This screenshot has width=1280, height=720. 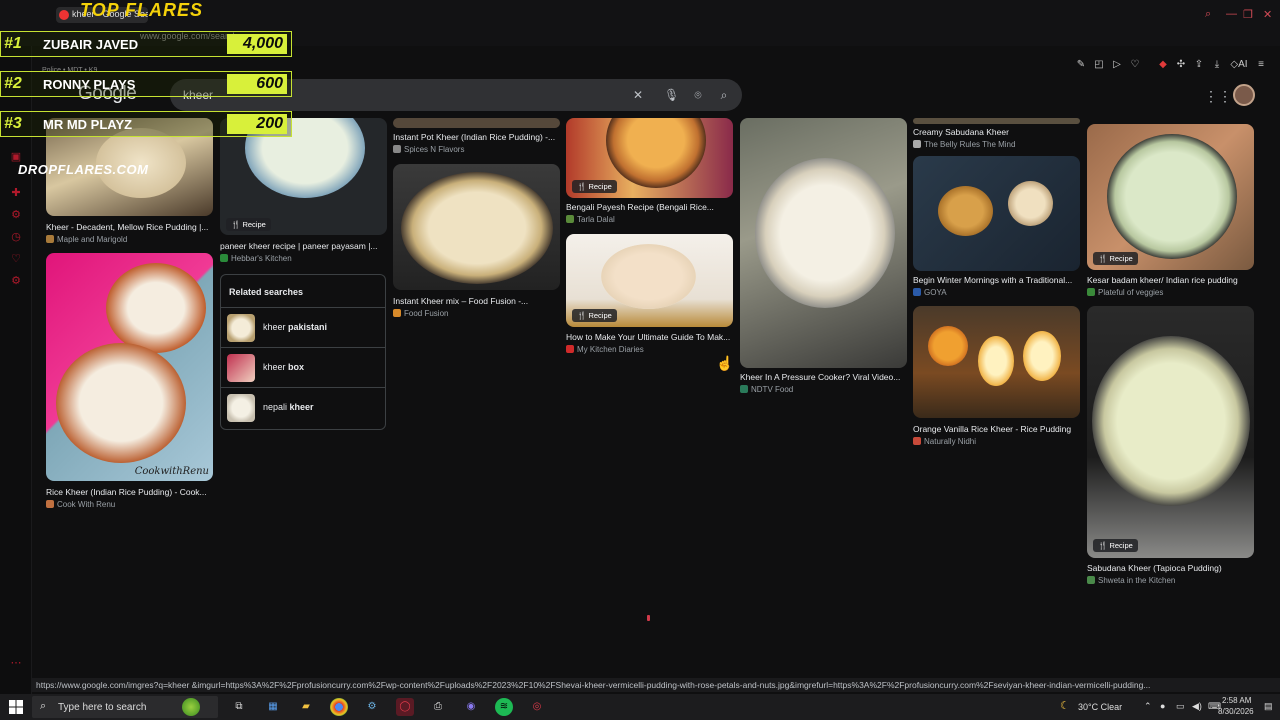 What do you see at coordinates (605, 349) in the screenshot?
I see `result-source: My Kitchen Diaries` at bounding box center [605, 349].